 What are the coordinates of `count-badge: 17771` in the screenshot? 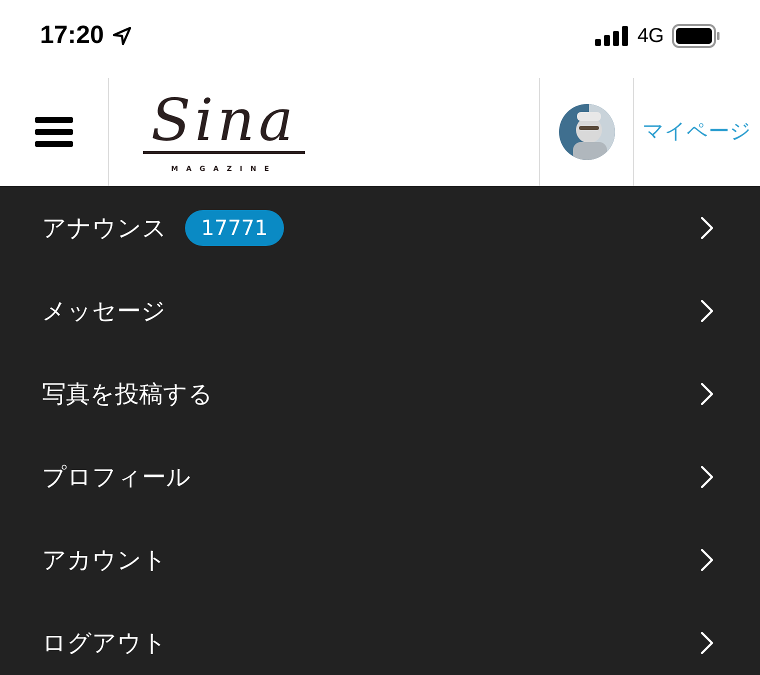 It's located at (234, 228).